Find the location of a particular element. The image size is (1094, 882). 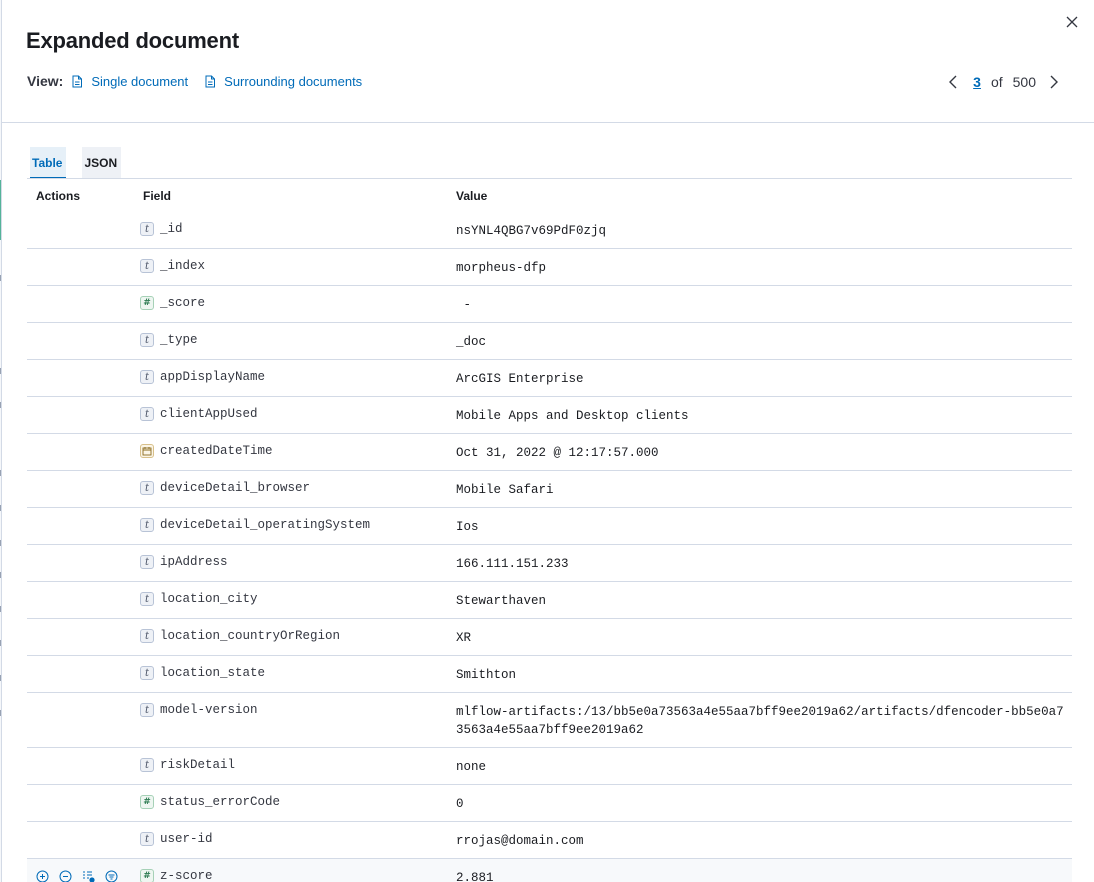

field-cell: t deviceDetail_browser is located at coordinates (298, 488).